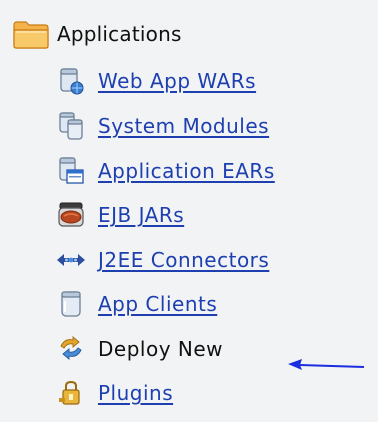  I want to click on tree-item-ejb-jars: EJB JARs, so click(118, 215).